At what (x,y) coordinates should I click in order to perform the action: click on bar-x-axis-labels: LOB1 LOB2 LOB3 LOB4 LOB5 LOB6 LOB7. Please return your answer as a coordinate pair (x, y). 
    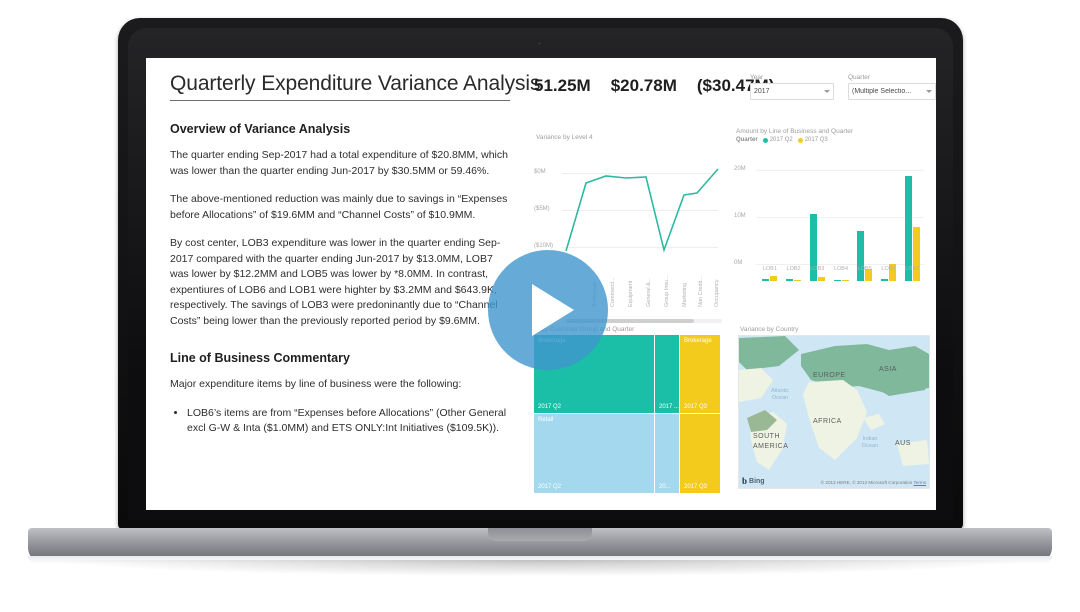
    Looking at the image, I should click on (841, 269).